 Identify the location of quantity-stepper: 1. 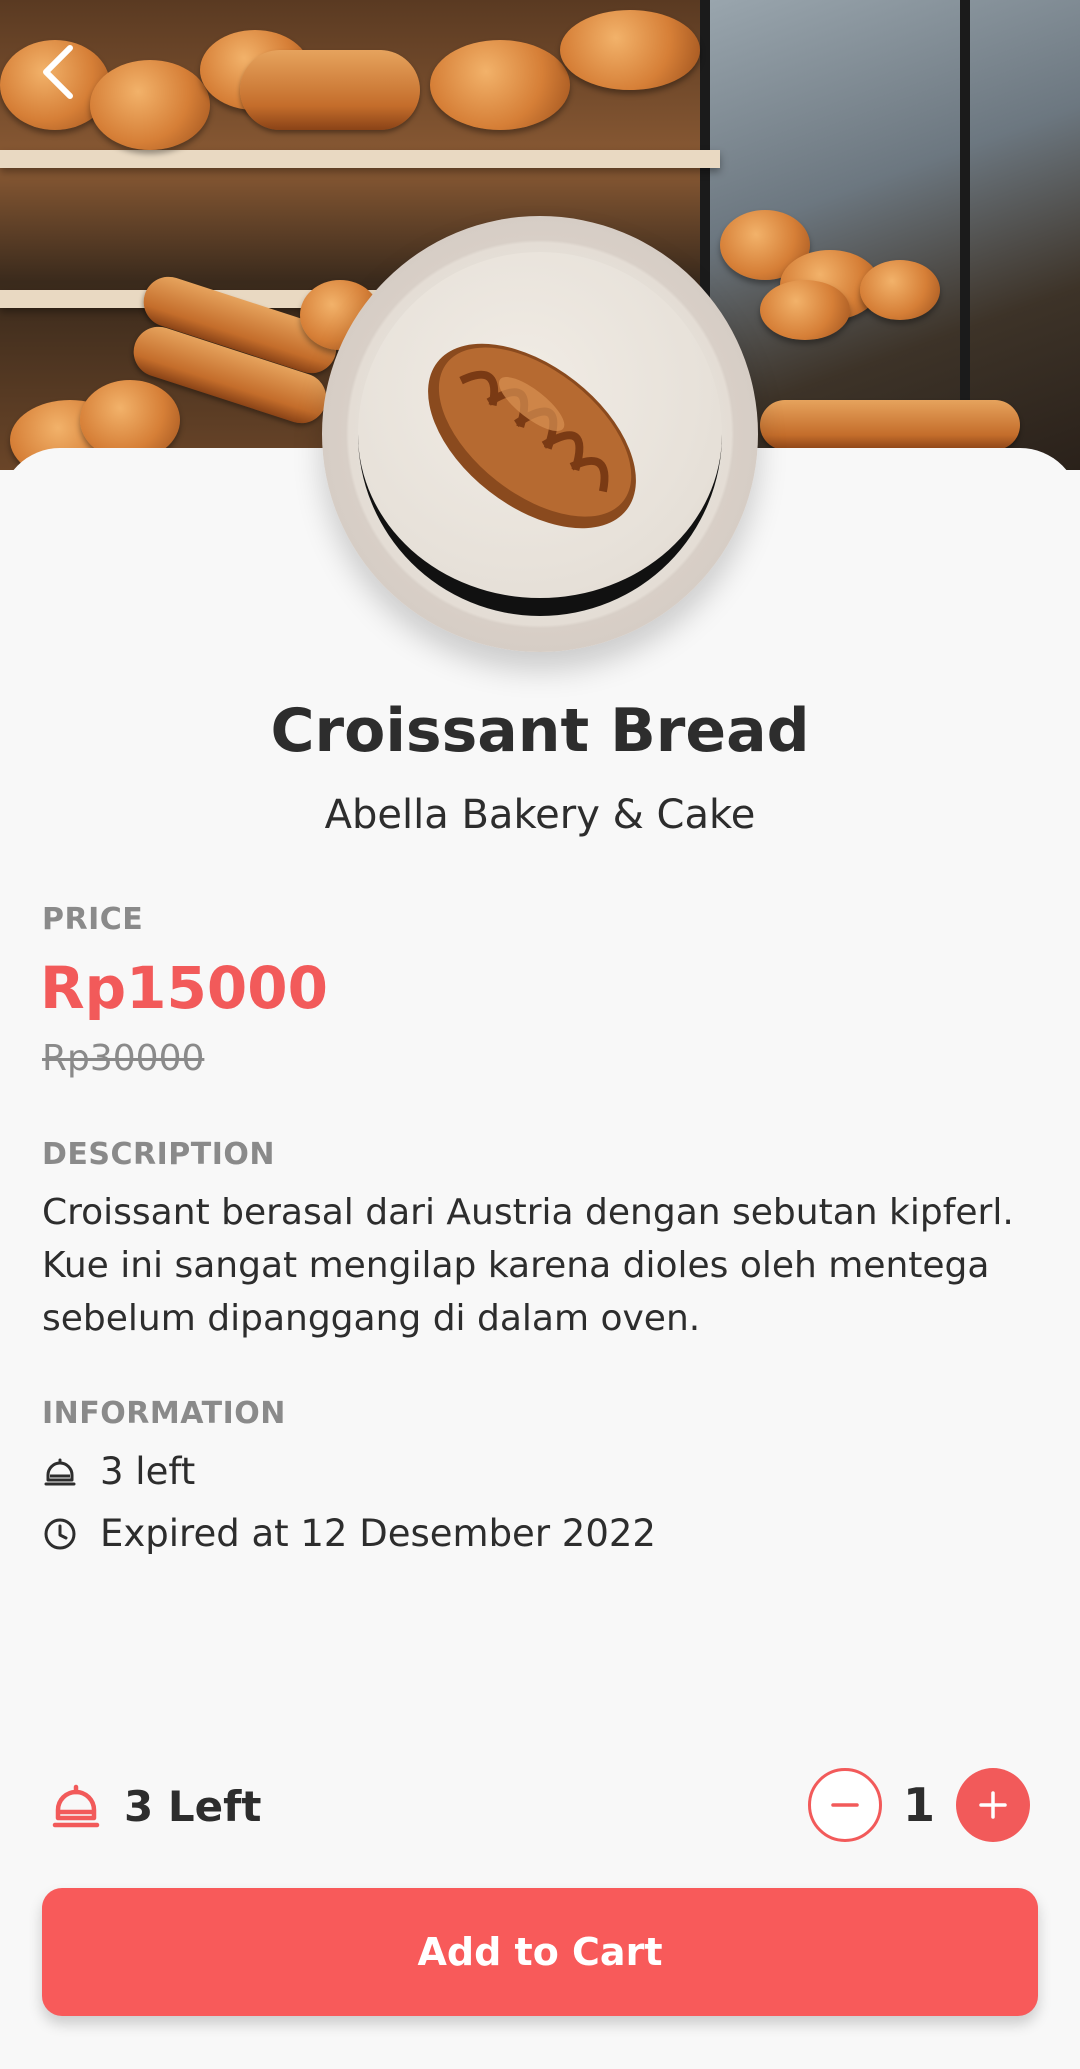
(919, 1805).